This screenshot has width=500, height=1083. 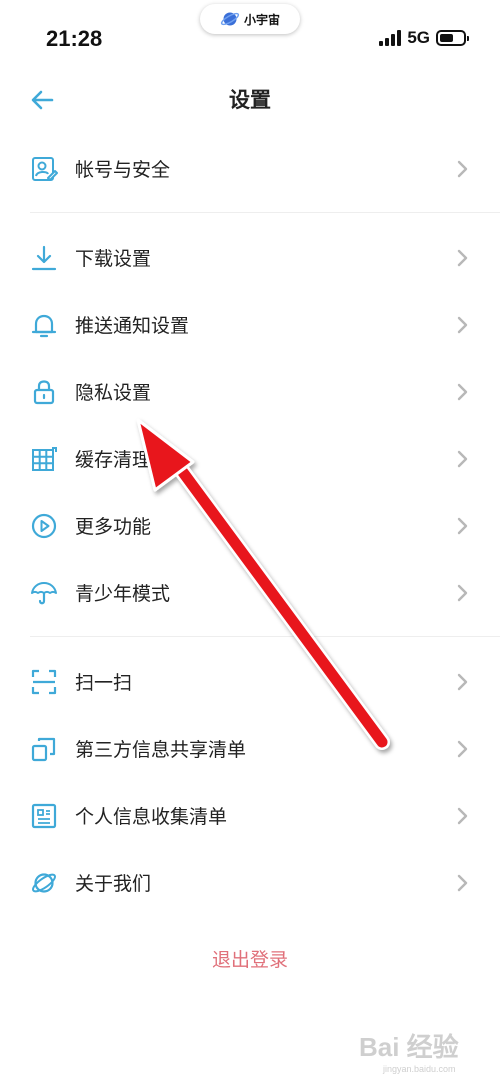 What do you see at coordinates (113, 393) in the screenshot?
I see `settings-item-label: 隐私设置` at bounding box center [113, 393].